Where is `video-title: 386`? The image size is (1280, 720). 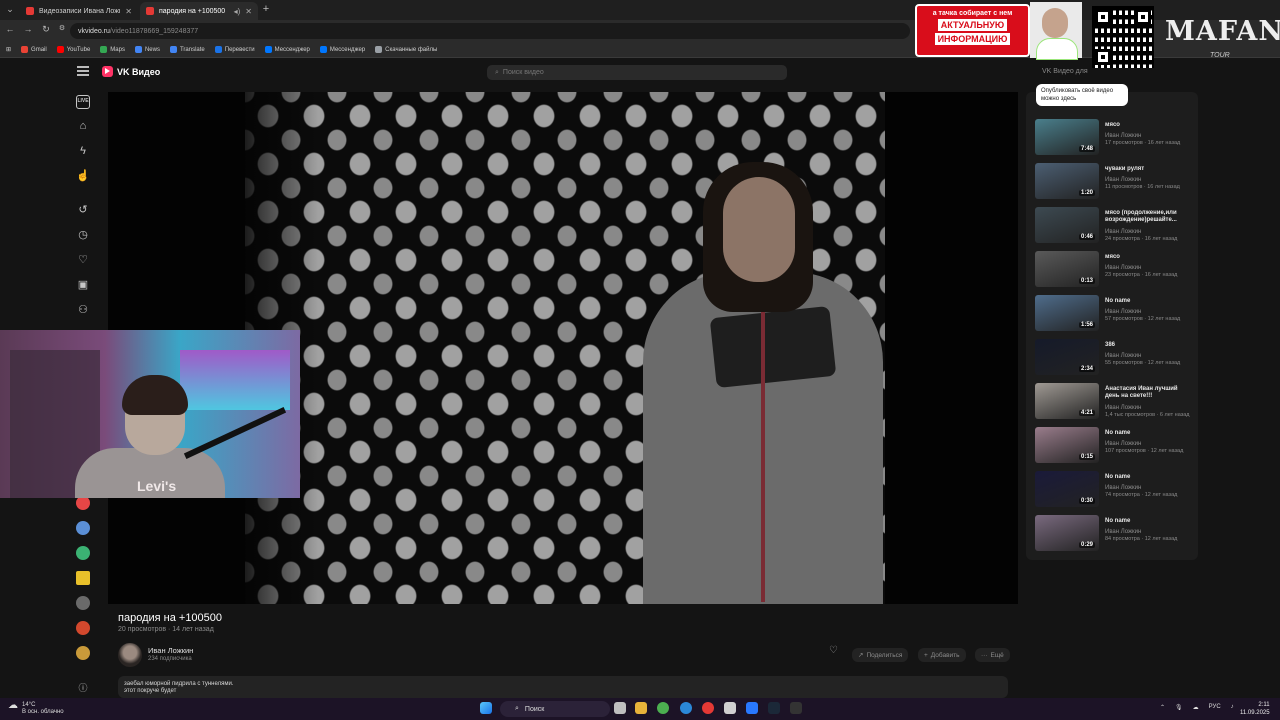
video-title: 386 is located at coordinates (1149, 345).